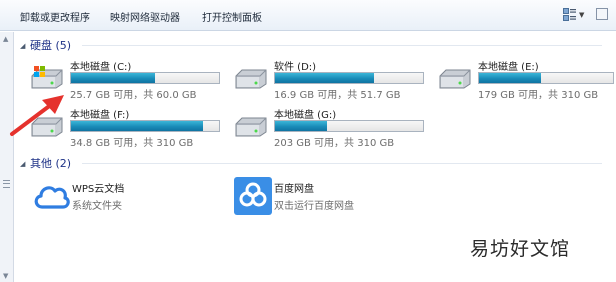 Image resolution: width=616 pixels, height=282 pixels. I want to click on drives-section-header: ◢ 硬盘 (5), so click(45, 44).